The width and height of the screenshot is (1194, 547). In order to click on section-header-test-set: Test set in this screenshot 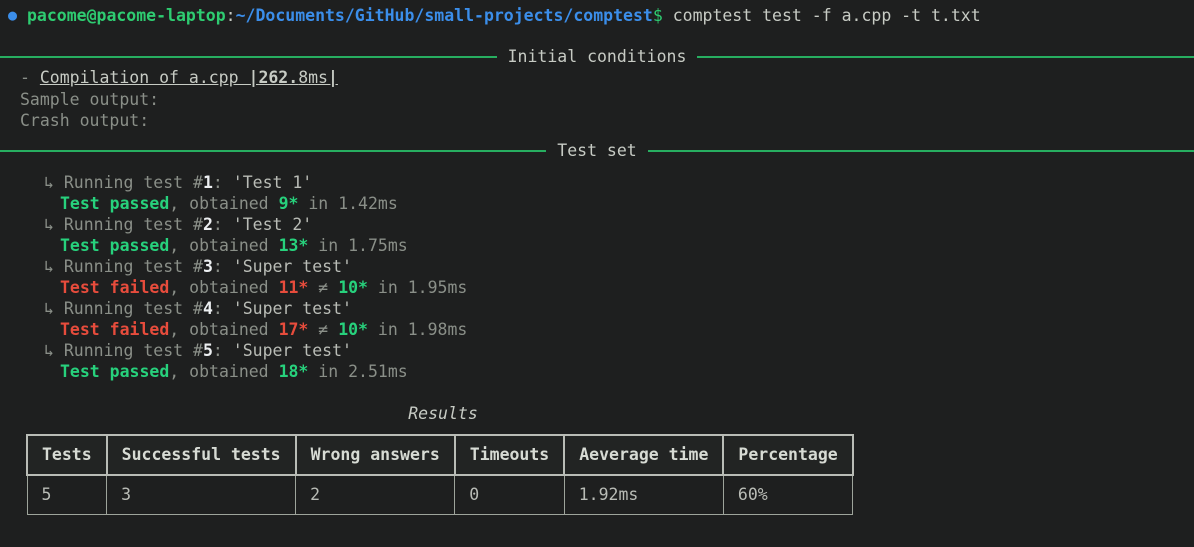, I will do `click(597, 150)`.